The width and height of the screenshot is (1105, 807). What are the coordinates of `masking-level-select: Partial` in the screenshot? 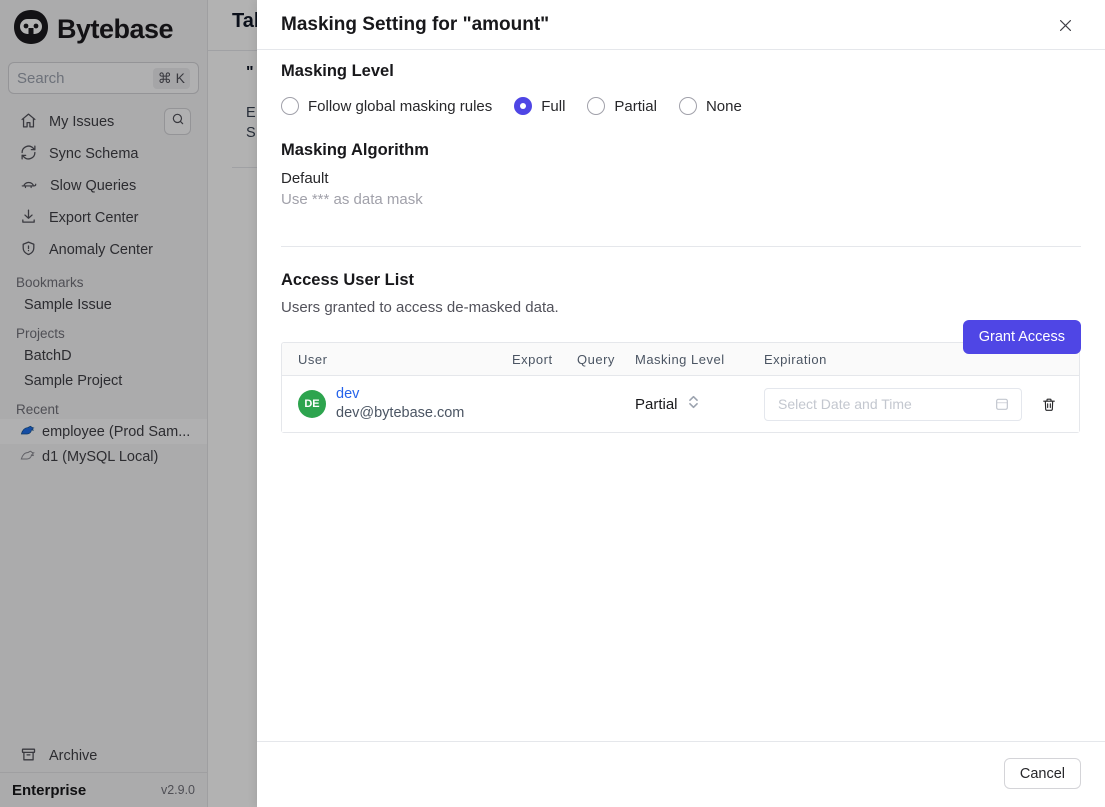 It's located at (693, 404).